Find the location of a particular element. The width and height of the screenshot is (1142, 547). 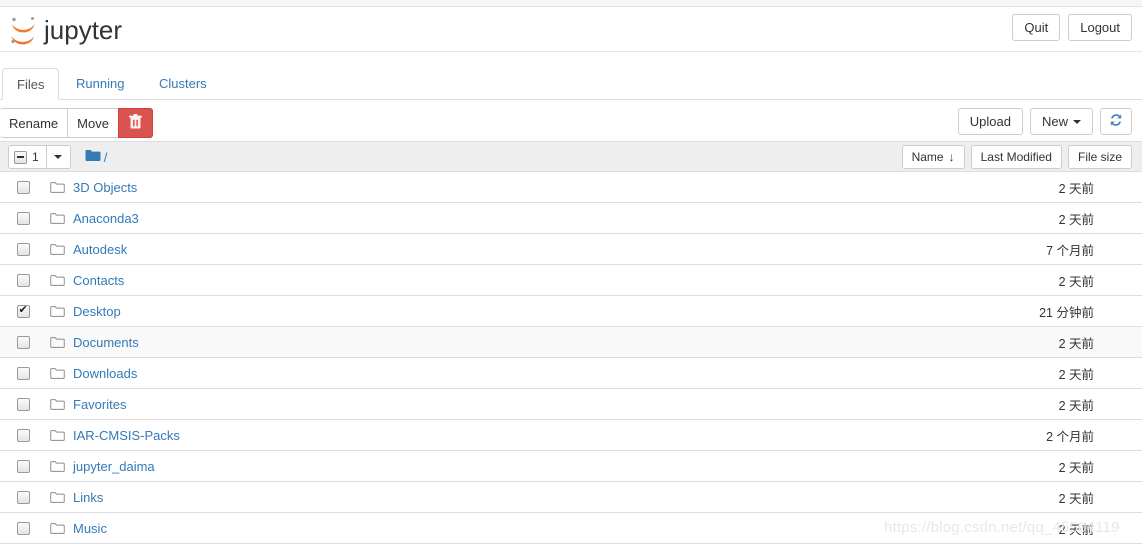

file-name-link: Documents is located at coordinates (106, 342).